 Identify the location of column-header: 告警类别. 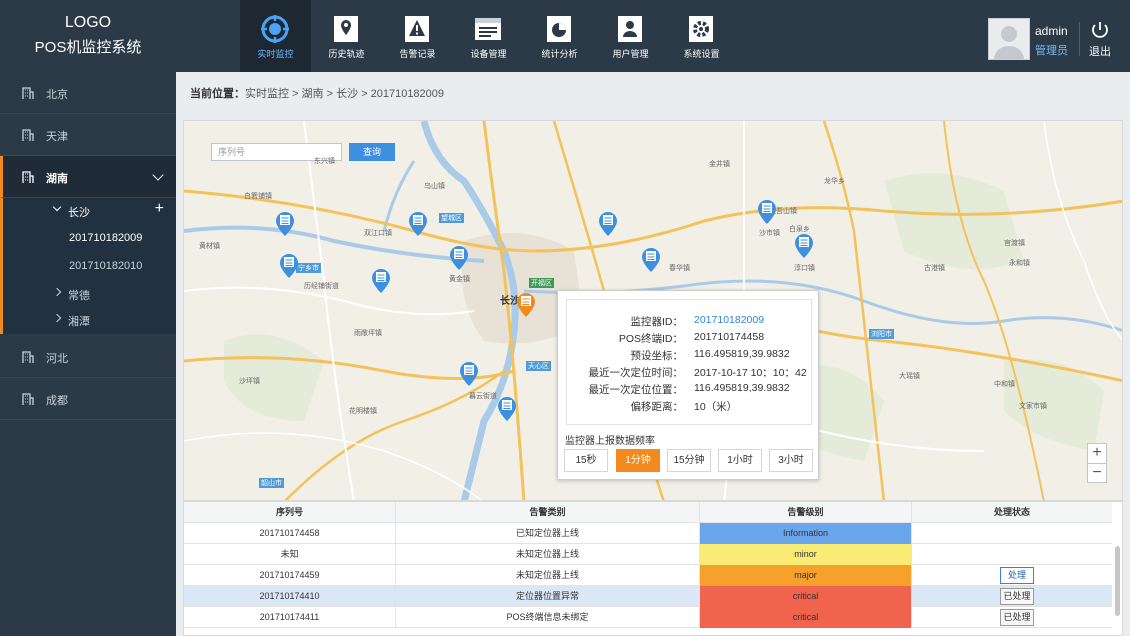
(548, 512).